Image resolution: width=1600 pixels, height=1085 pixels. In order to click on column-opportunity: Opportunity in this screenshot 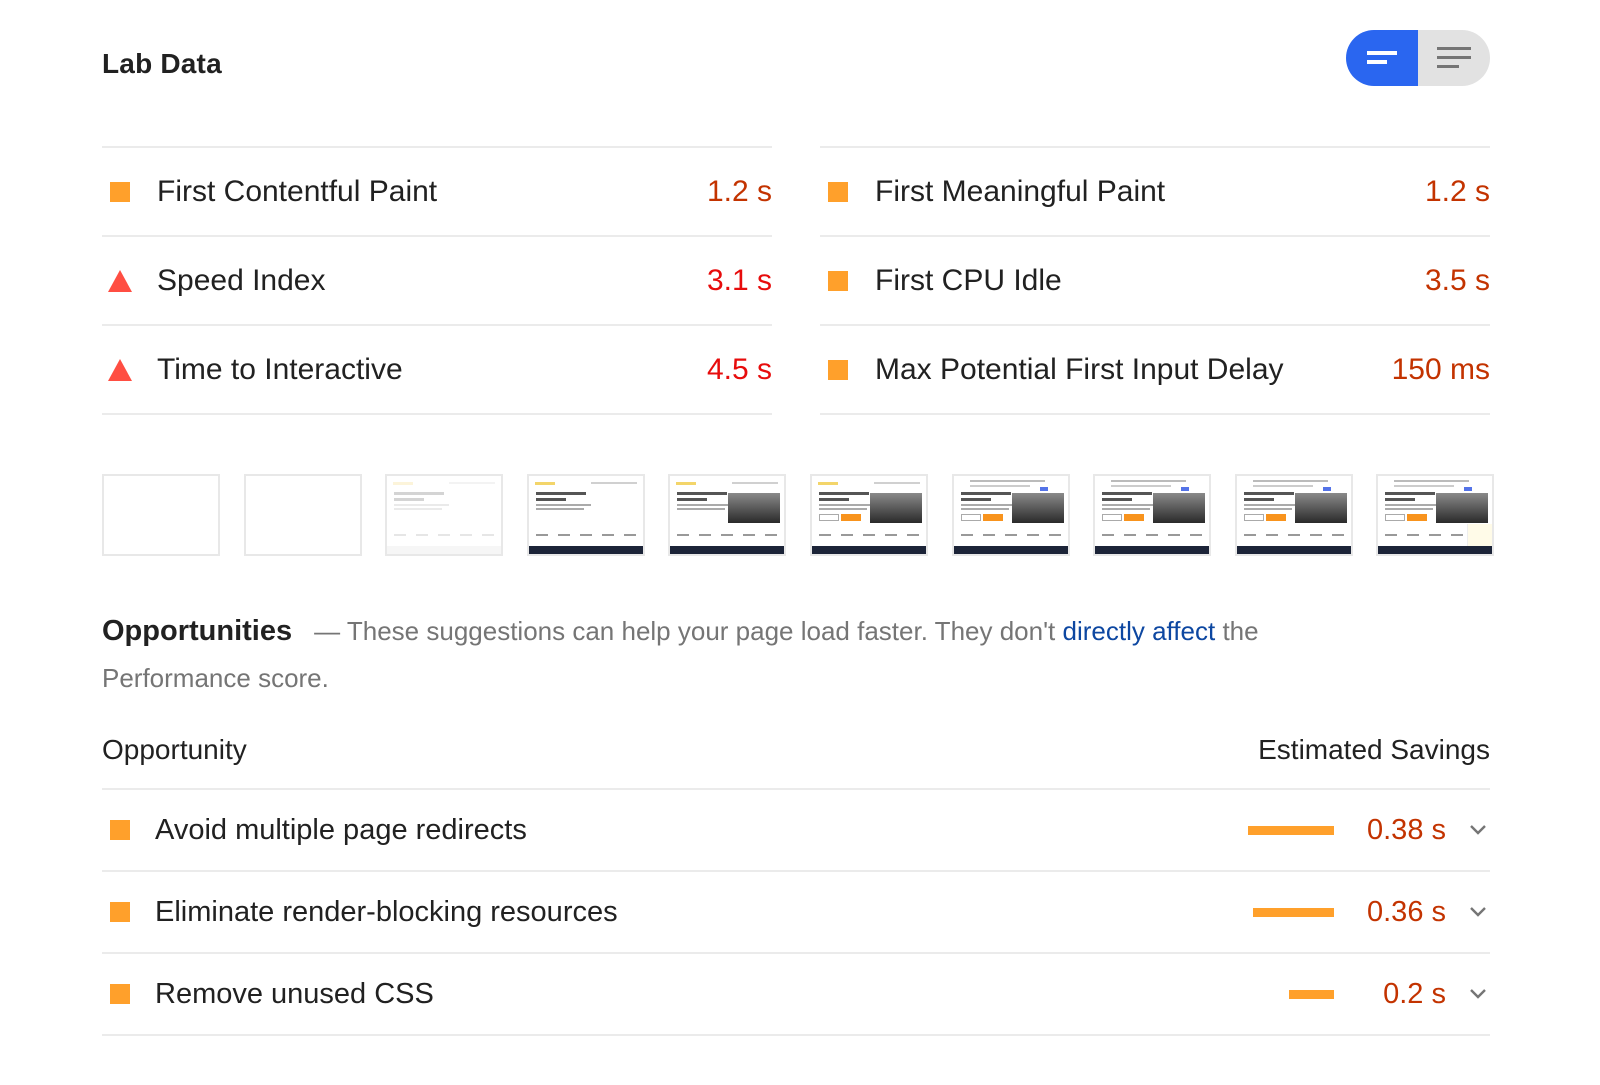, I will do `click(174, 749)`.